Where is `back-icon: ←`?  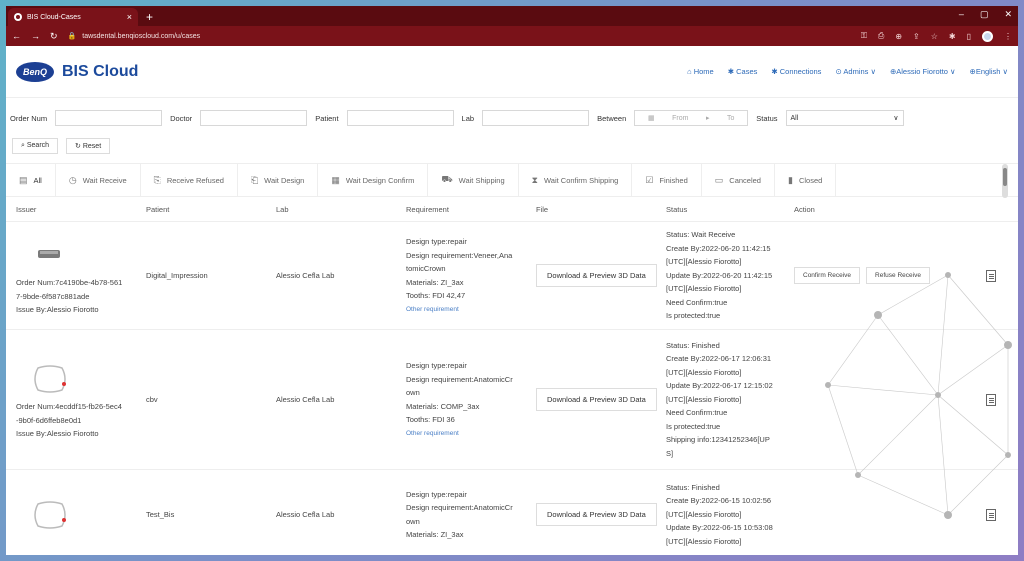 back-icon: ← is located at coordinates (16, 36).